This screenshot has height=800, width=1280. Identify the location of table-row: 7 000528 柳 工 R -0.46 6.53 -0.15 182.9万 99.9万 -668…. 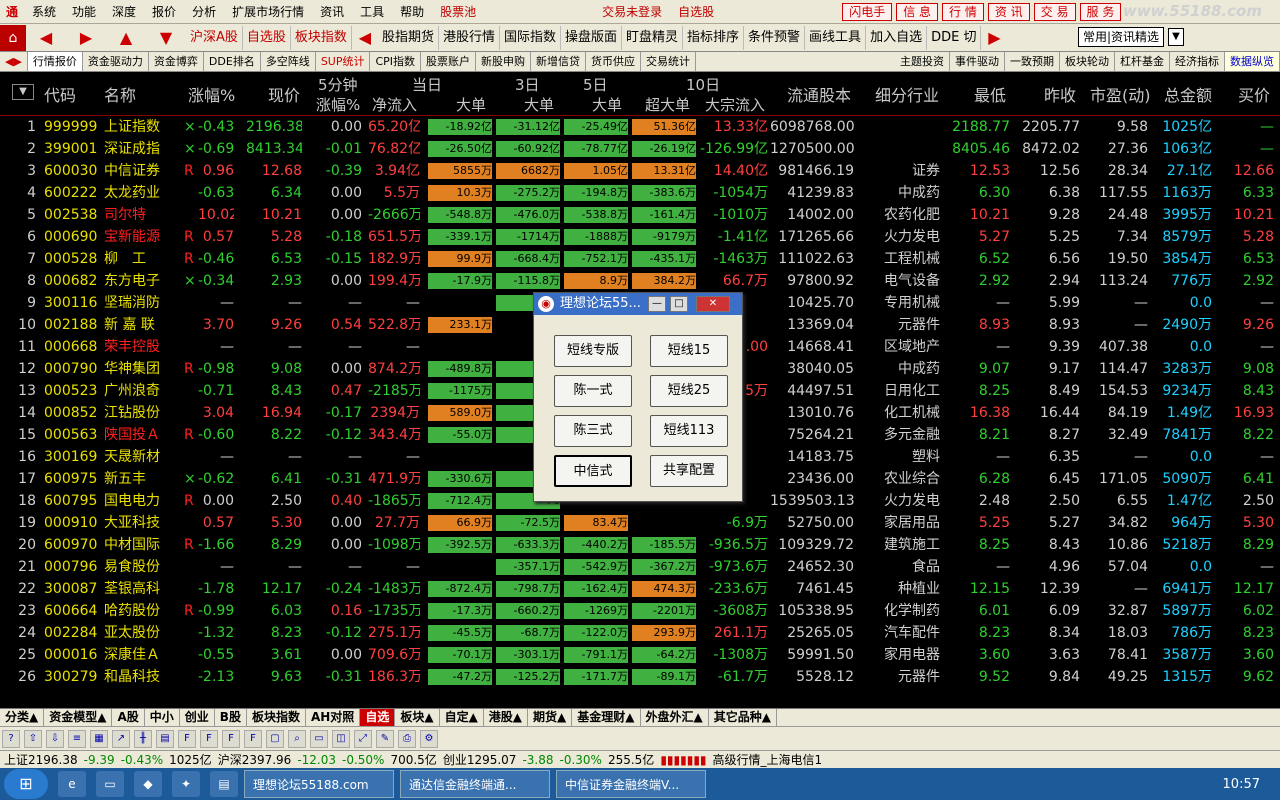
(640, 259).